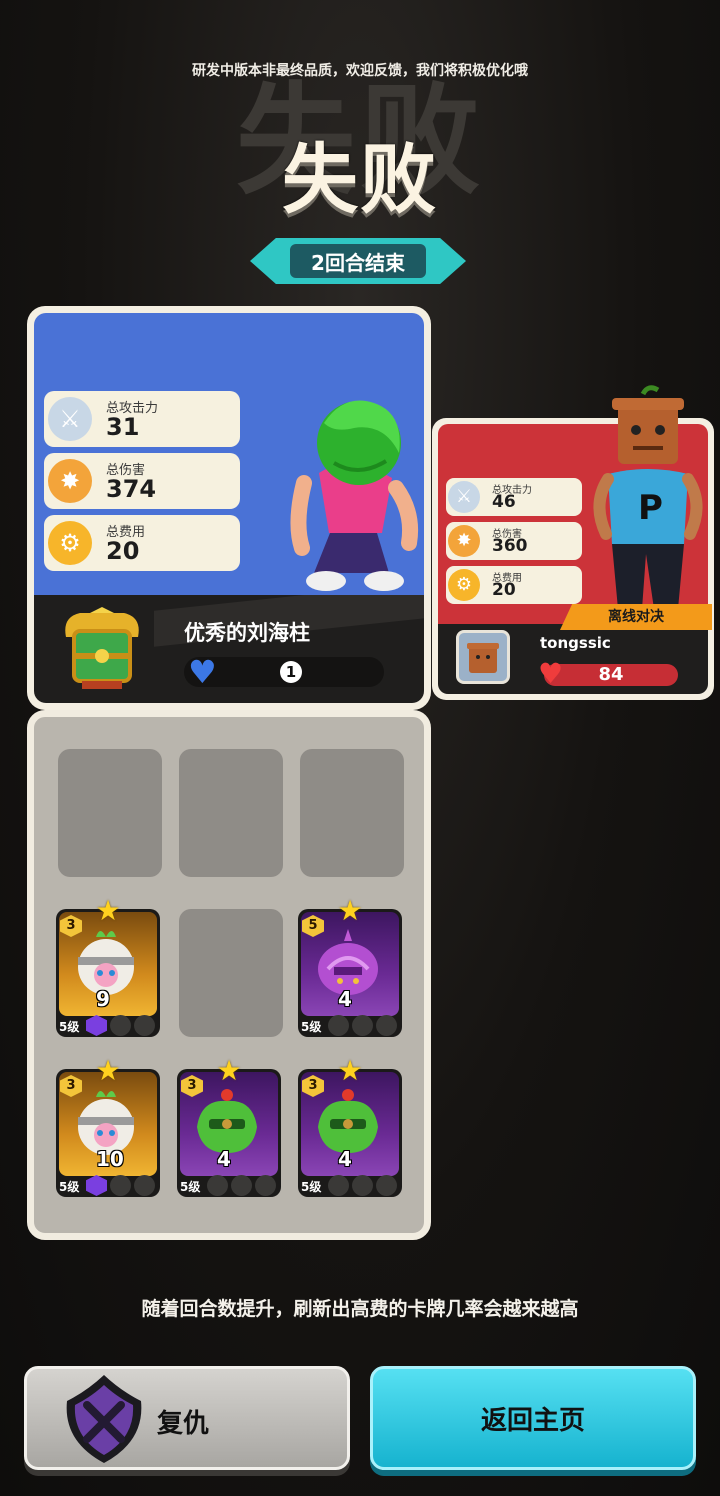  What do you see at coordinates (102, 648) in the screenshot?
I see `rank-chest-icon` at bounding box center [102, 648].